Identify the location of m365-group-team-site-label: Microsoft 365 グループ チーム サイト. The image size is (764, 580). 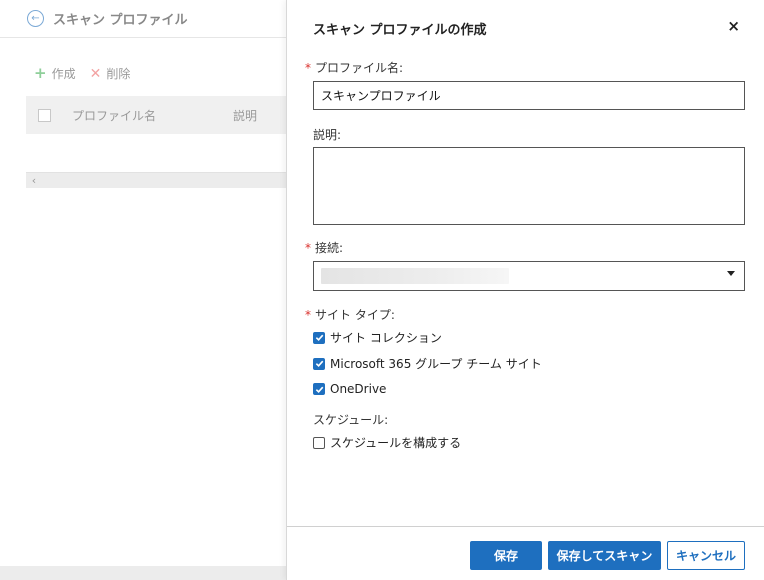
(436, 364).